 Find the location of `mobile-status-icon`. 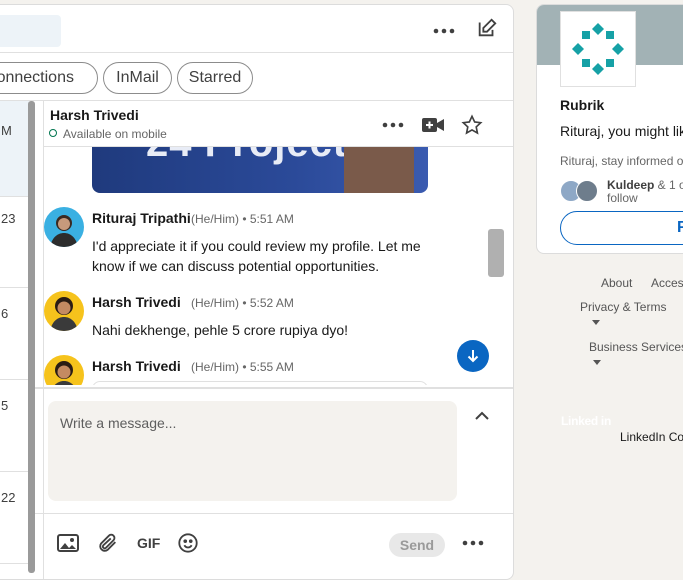

mobile-status-icon is located at coordinates (53, 133).